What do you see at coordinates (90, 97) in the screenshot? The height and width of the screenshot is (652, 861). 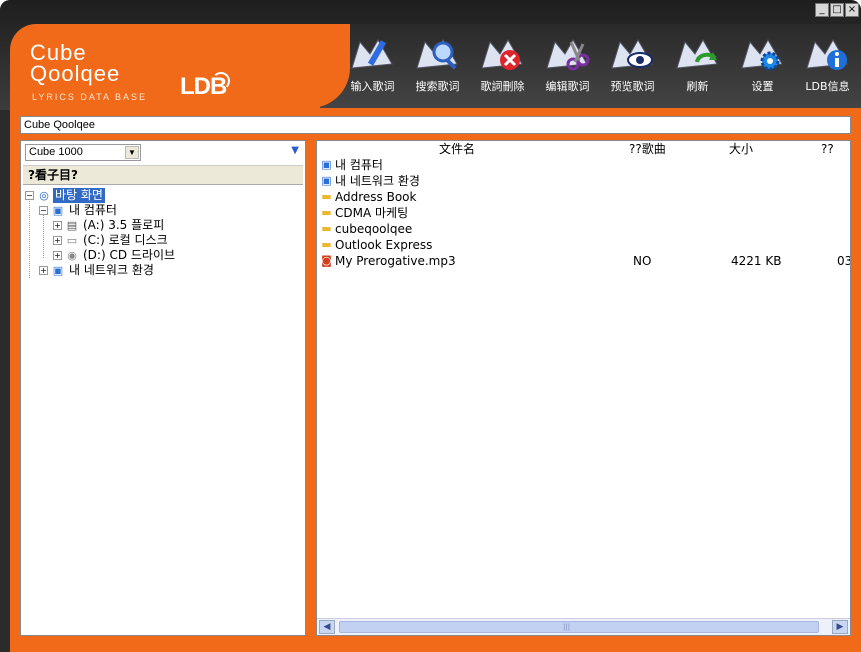 I see `logo-tagline: LYRICS DATA BASE` at bounding box center [90, 97].